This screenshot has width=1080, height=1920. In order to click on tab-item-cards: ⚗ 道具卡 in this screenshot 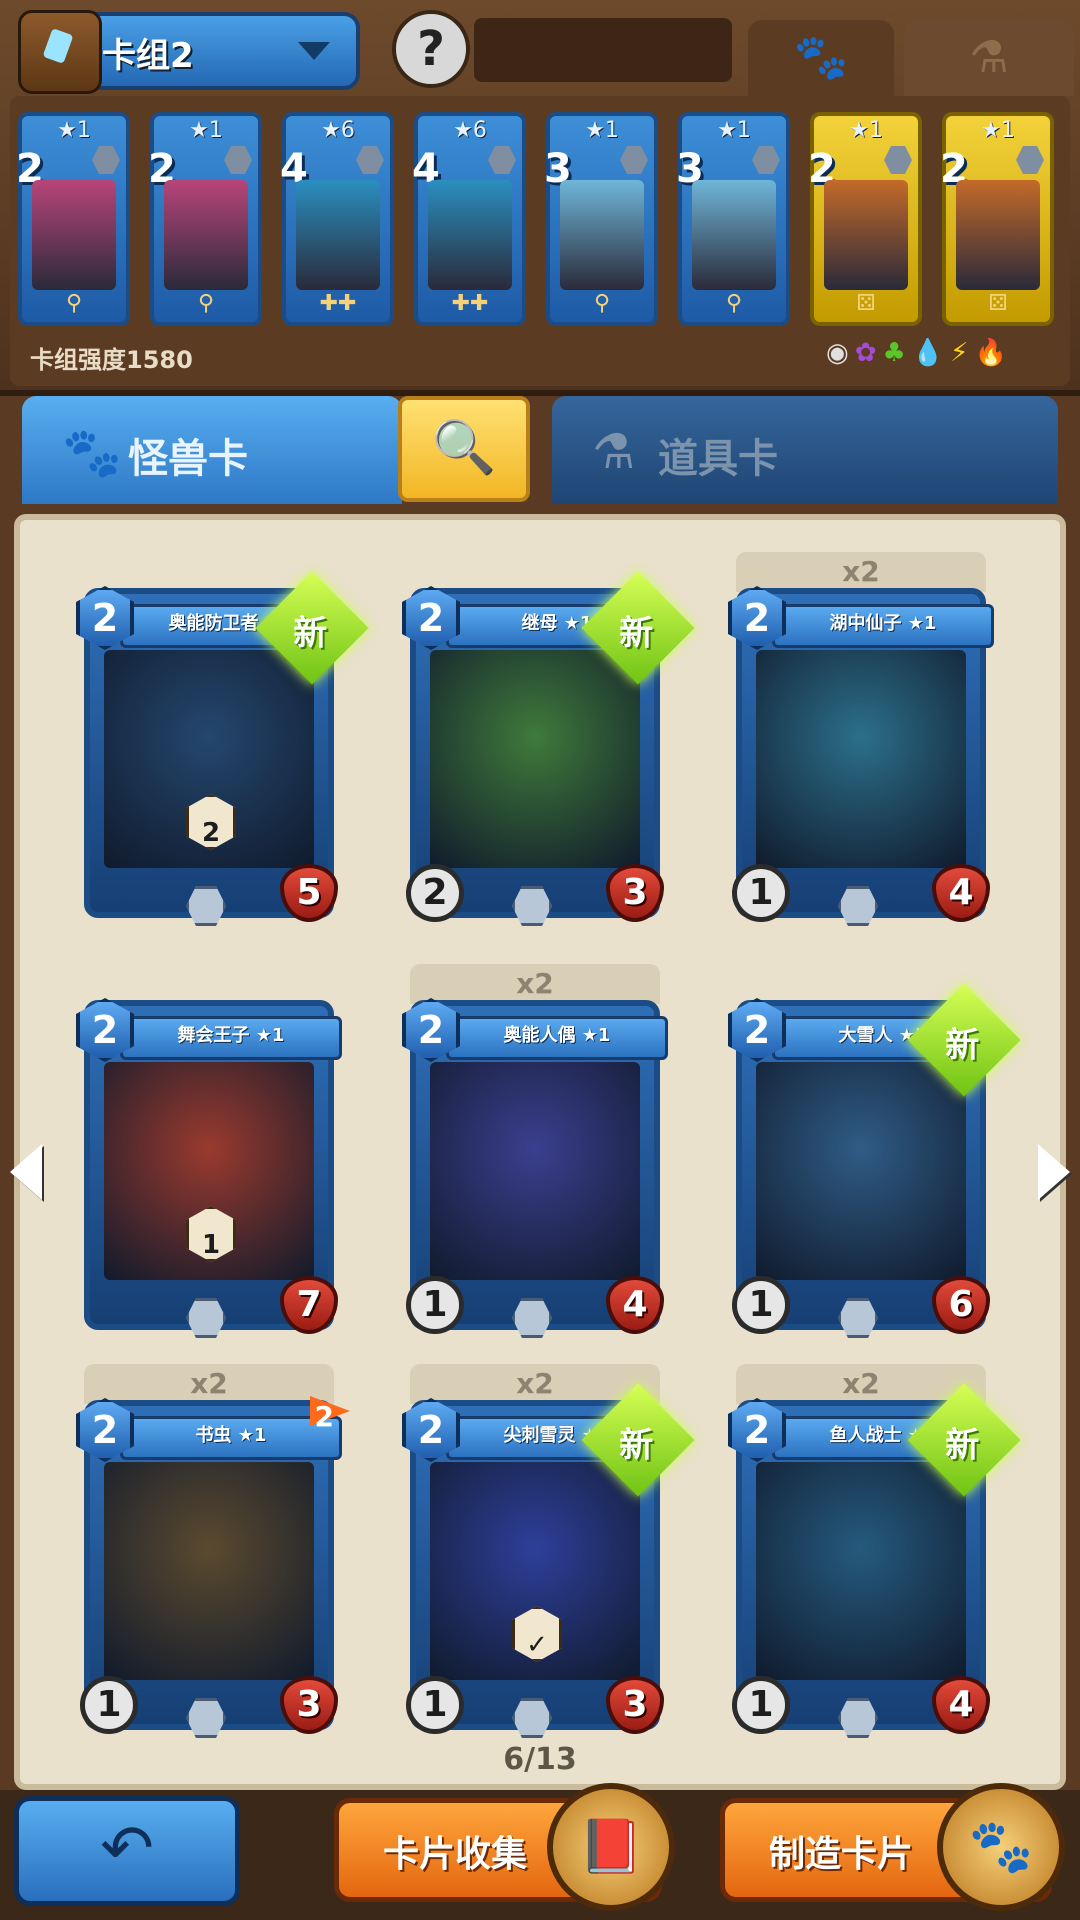, I will do `click(805, 450)`.